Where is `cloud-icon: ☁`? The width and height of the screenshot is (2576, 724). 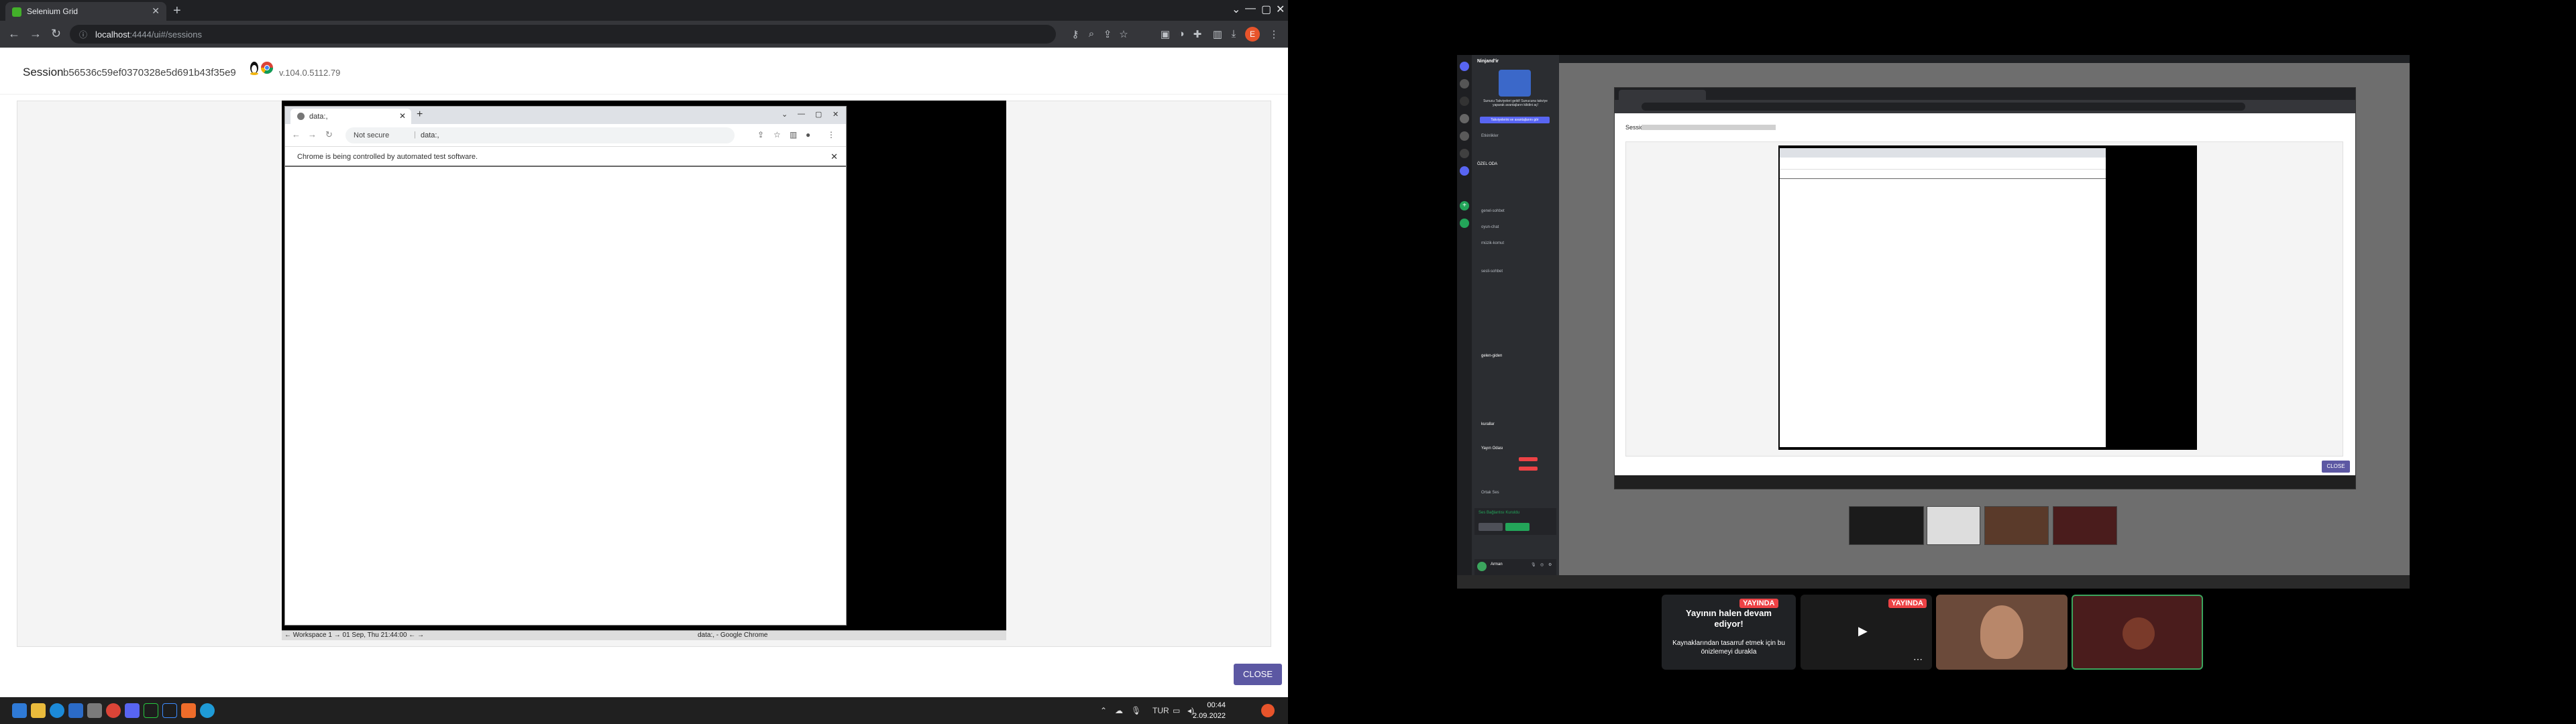
cloud-icon: ☁ is located at coordinates (1119, 710).